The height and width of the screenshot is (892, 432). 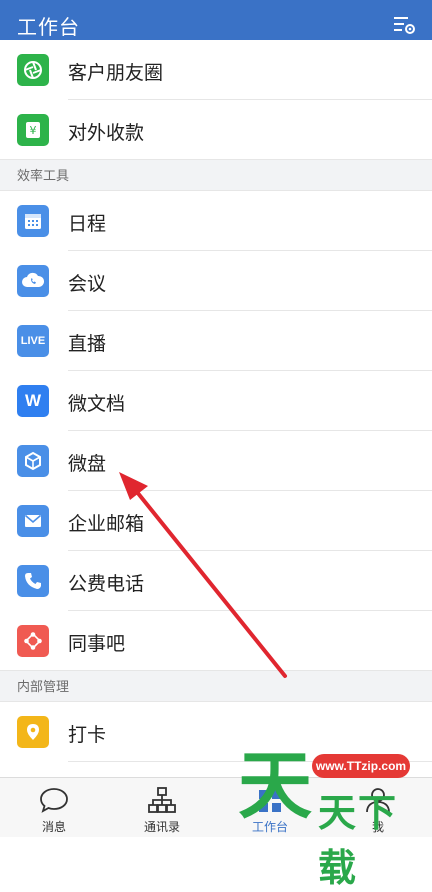 I want to click on app-item-label: 日程, so click(x=87, y=224).